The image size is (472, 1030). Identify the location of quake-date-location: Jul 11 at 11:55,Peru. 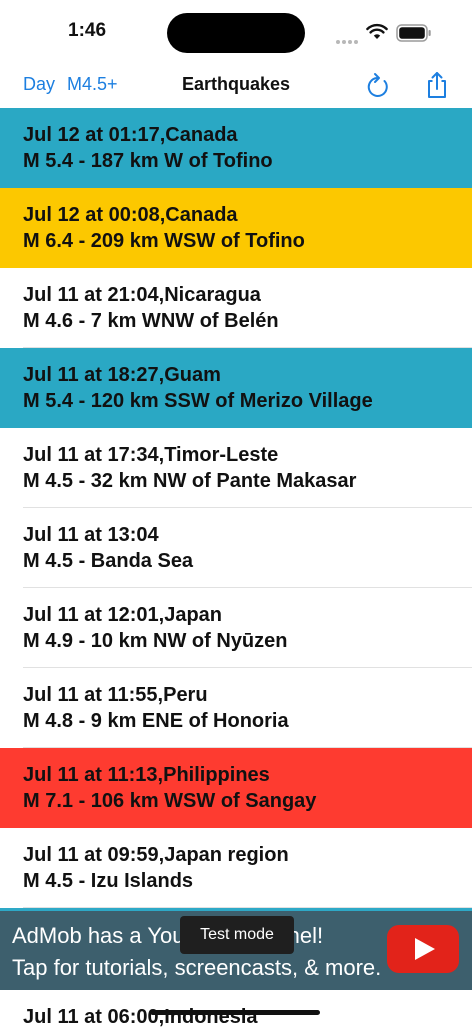
(115, 695).